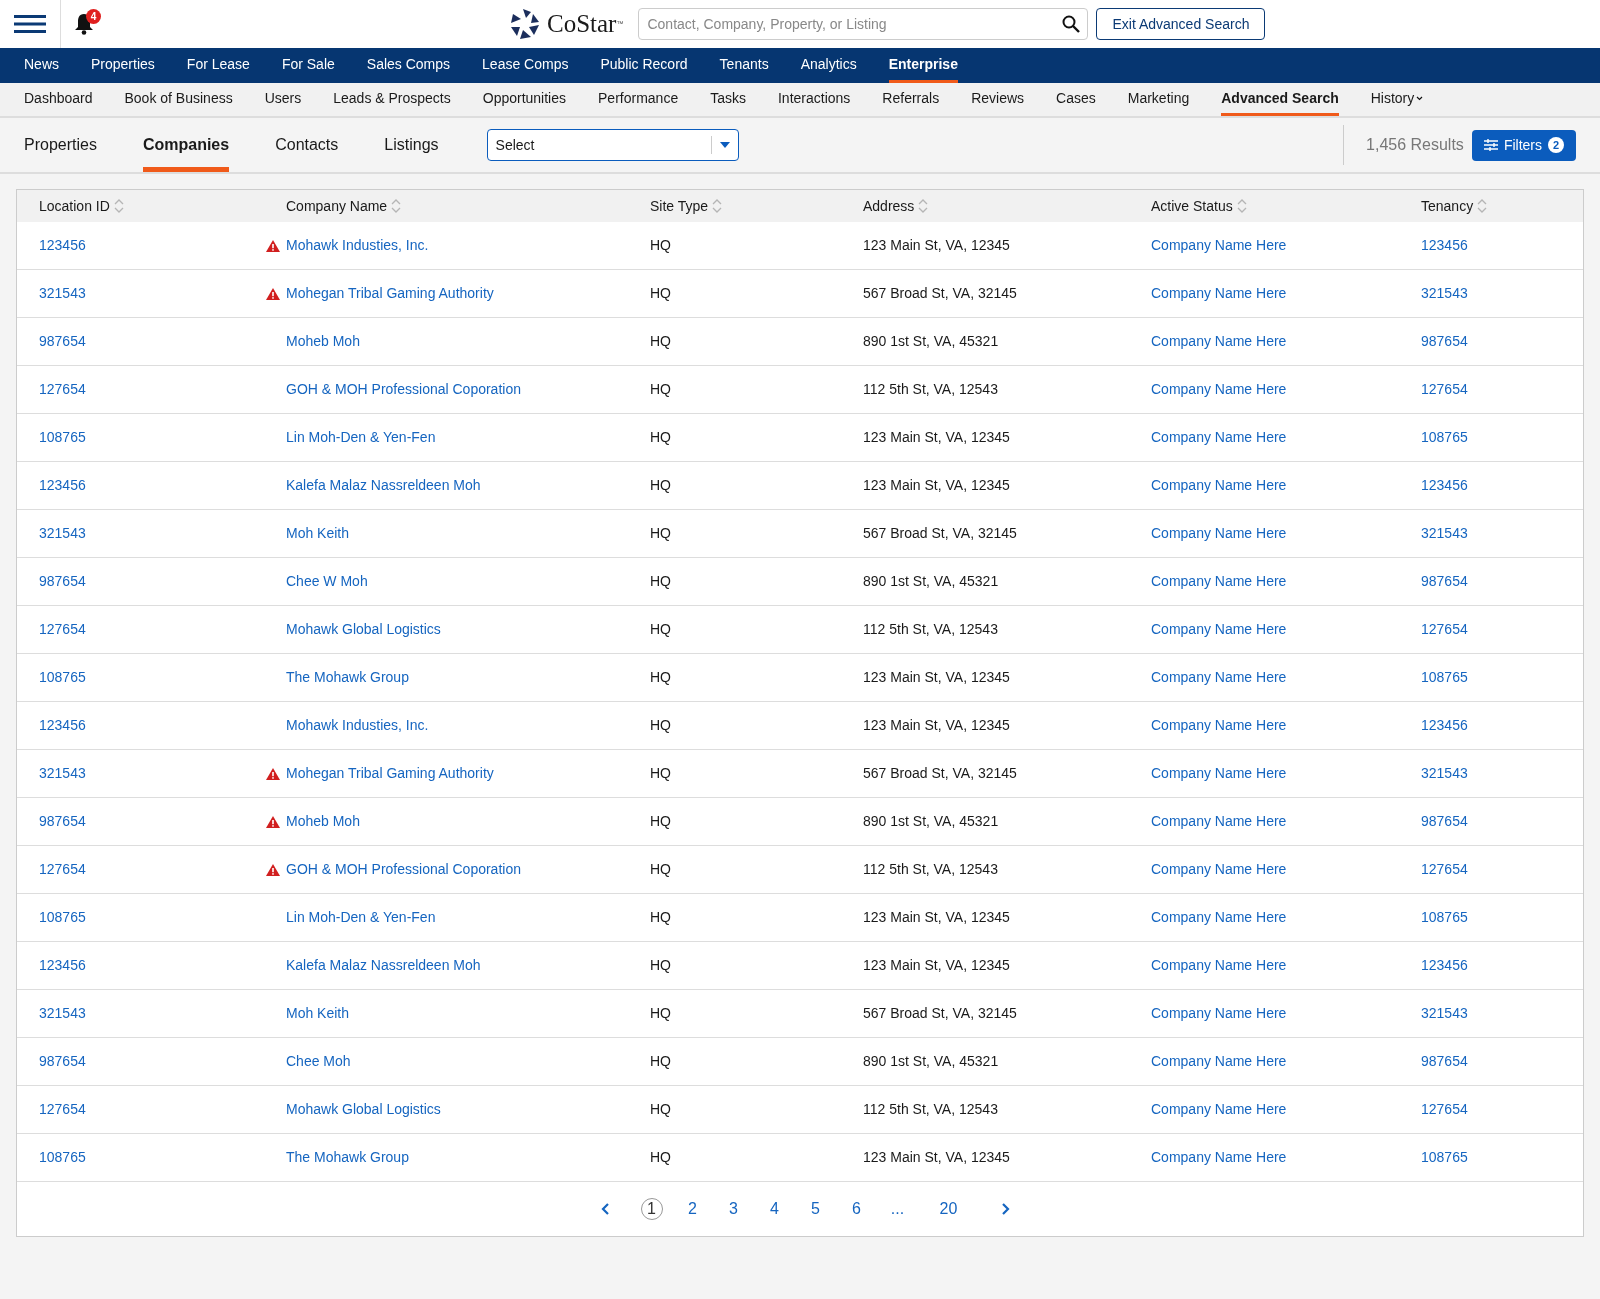  What do you see at coordinates (644, 65) in the screenshot?
I see `main-nav-link: Public Record` at bounding box center [644, 65].